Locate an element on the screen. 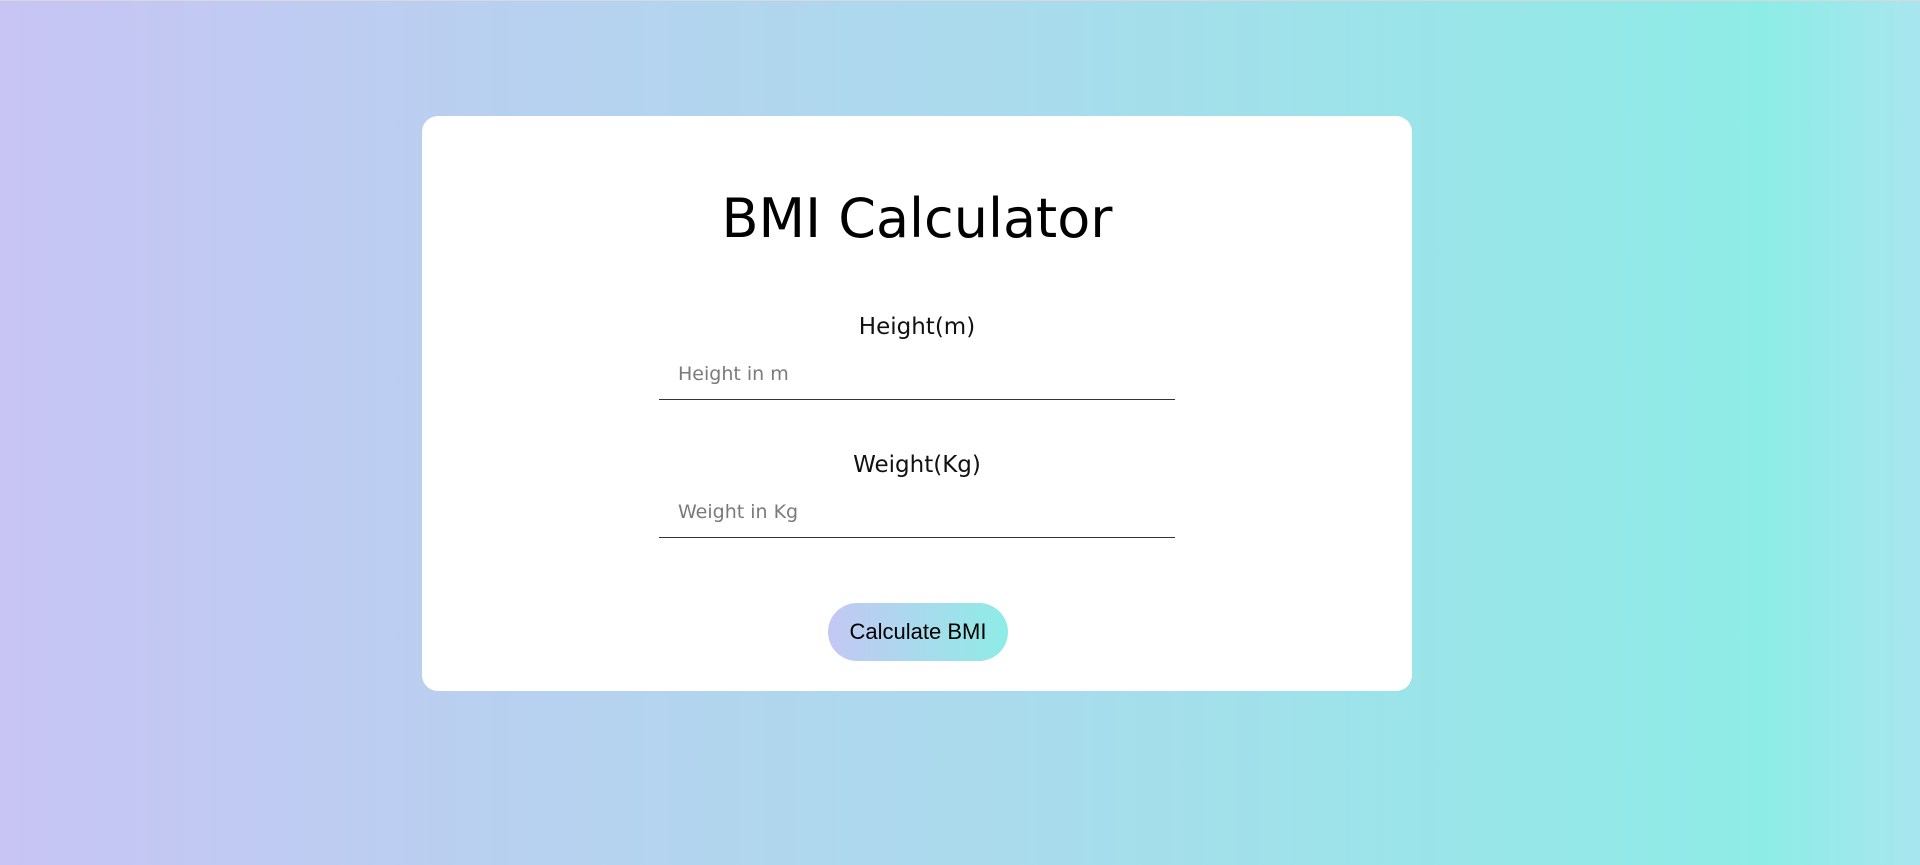  weight-input is located at coordinates (917, 512).